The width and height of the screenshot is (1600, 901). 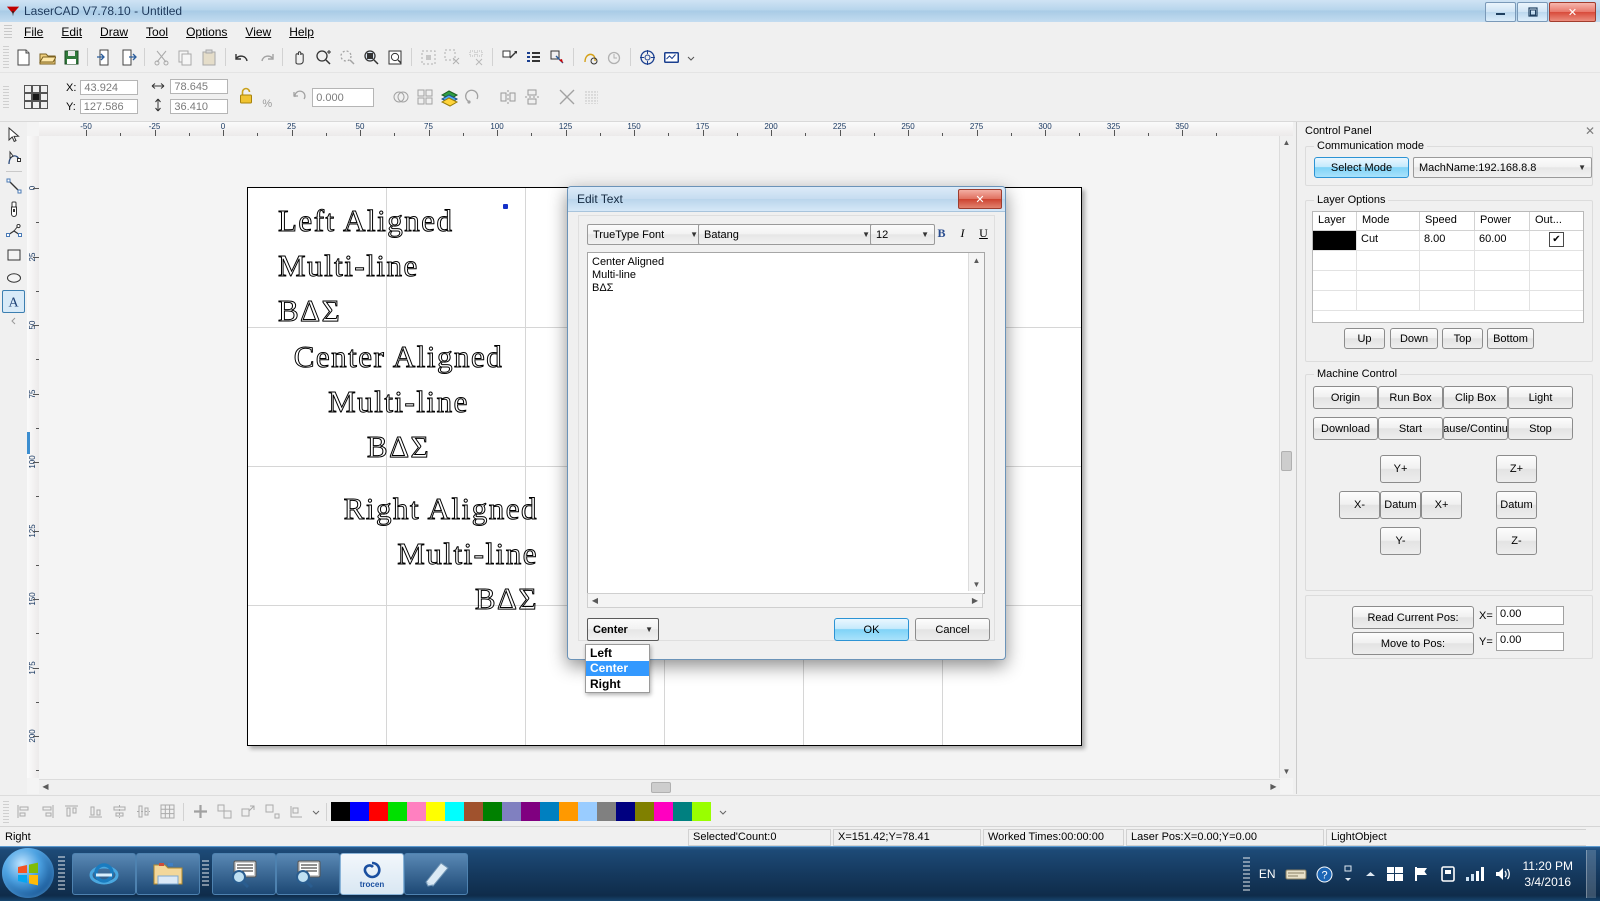 I want to click on dialog-close-button: ✕, so click(x=980, y=199).